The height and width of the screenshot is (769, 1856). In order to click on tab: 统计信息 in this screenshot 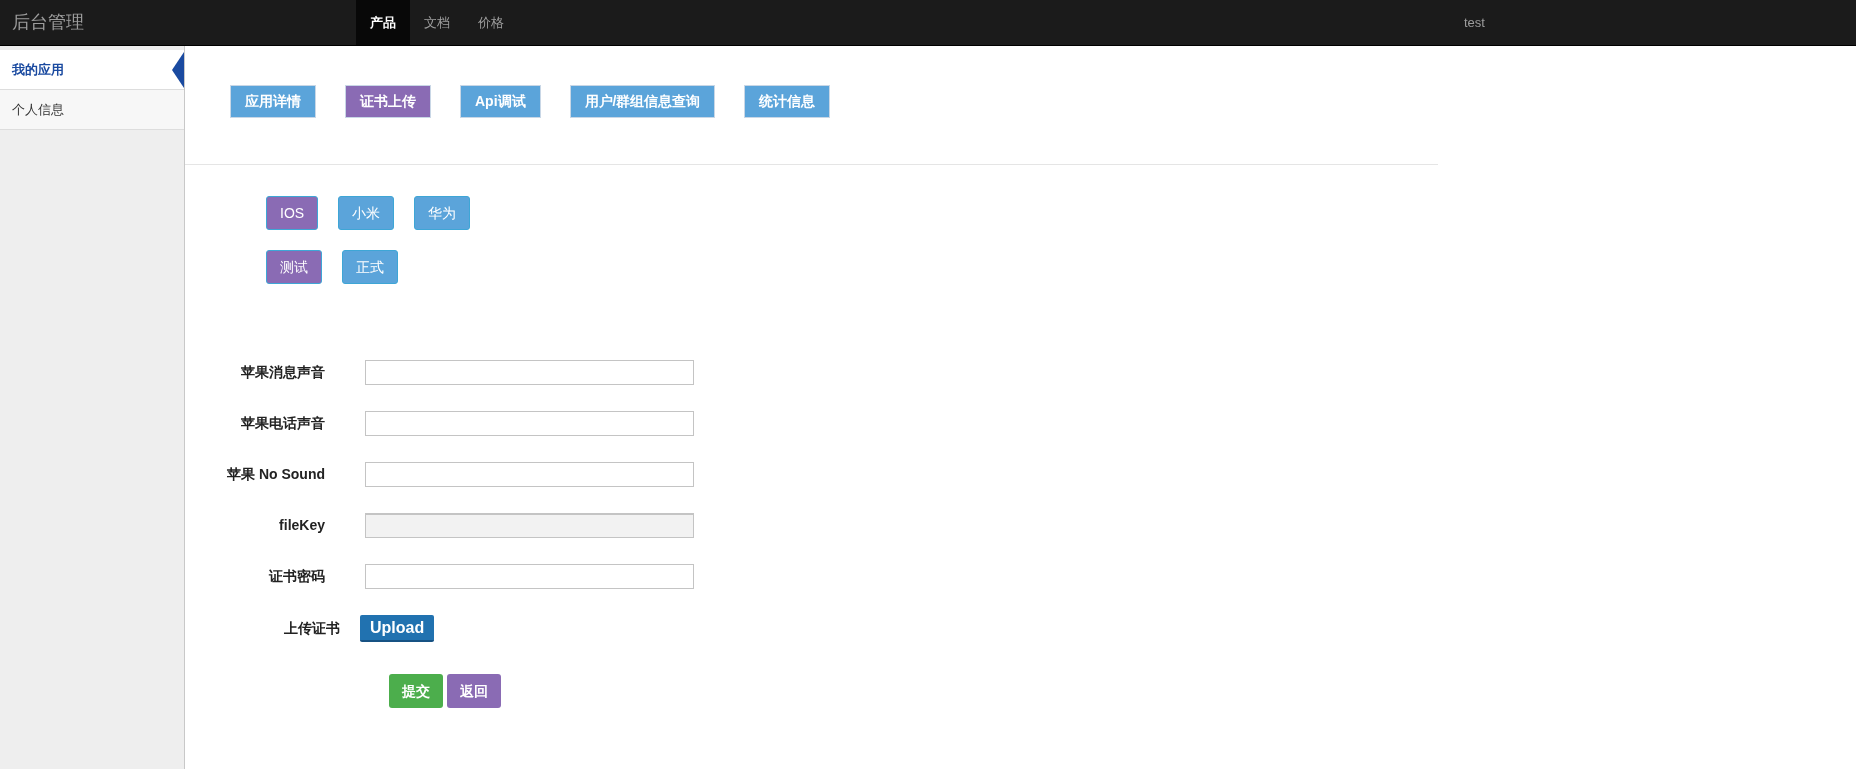, I will do `click(787, 101)`.